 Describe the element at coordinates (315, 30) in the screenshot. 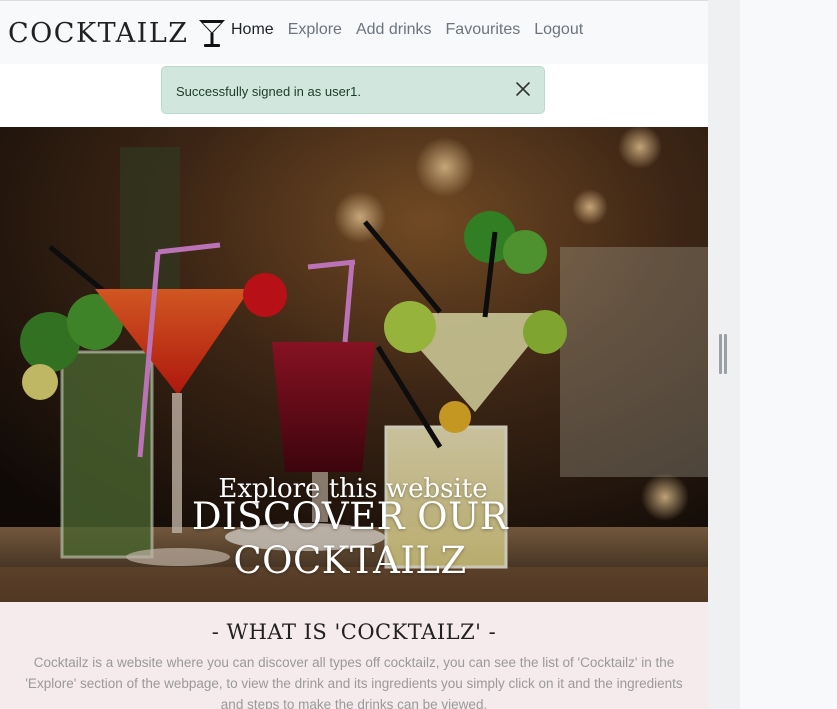

I see `nav-explore-link: Explore` at that location.